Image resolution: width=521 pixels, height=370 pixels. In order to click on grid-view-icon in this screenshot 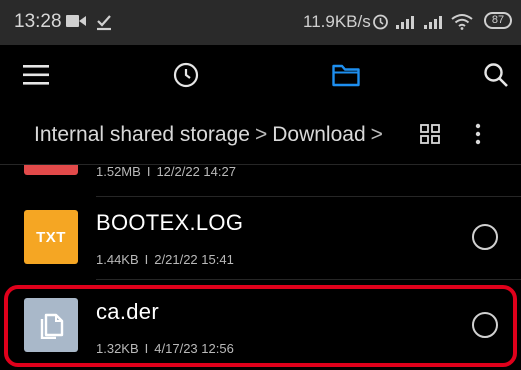, I will do `click(430, 136)`.